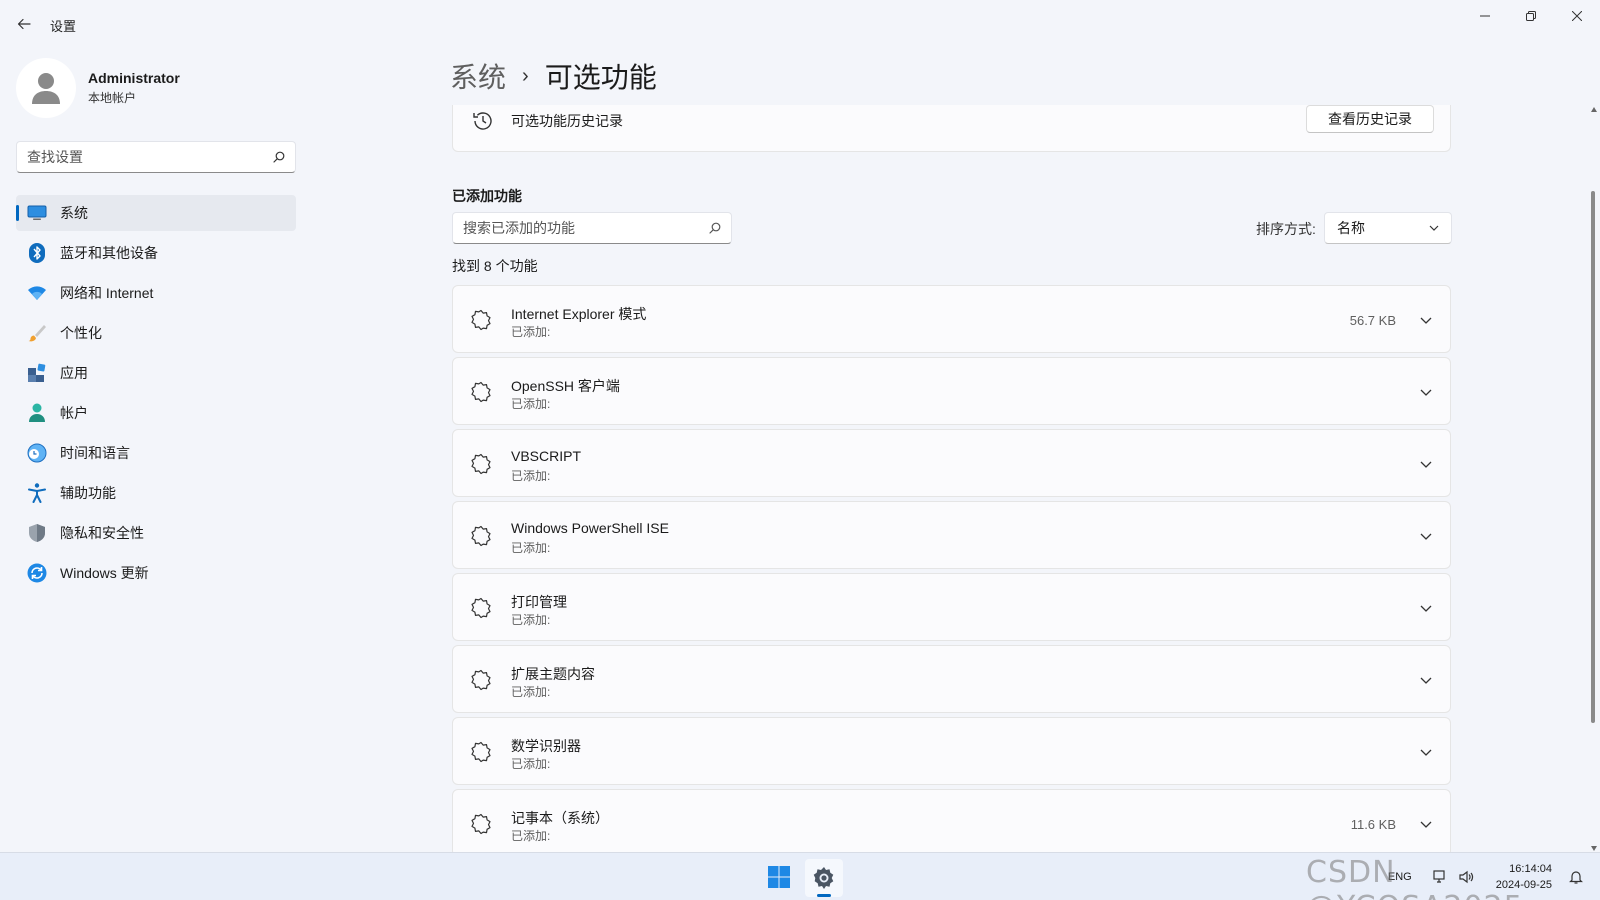  What do you see at coordinates (156, 573) in the screenshot?
I see `sidebar-item-windows-update: Windows 更新` at bounding box center [156, 573].